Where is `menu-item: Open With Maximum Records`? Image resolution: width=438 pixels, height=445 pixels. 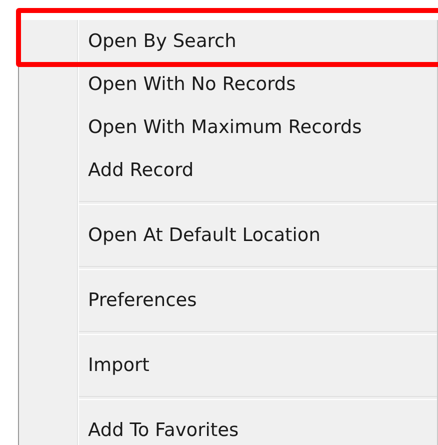
menu-item: Open With Maximum Records is located at coordinates (228, 127).